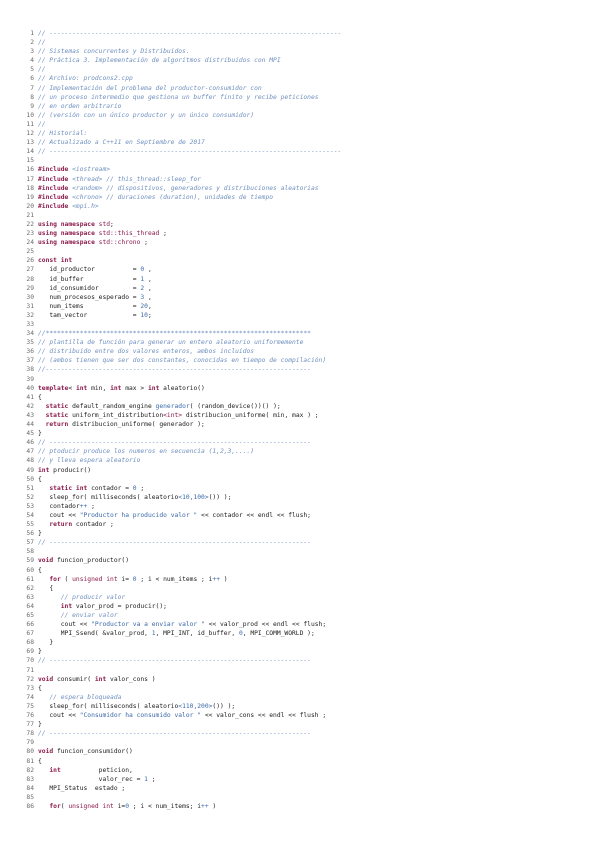 This screenshot has width=599, height=848. I want to click on line-number: 56, so click(30, 534).